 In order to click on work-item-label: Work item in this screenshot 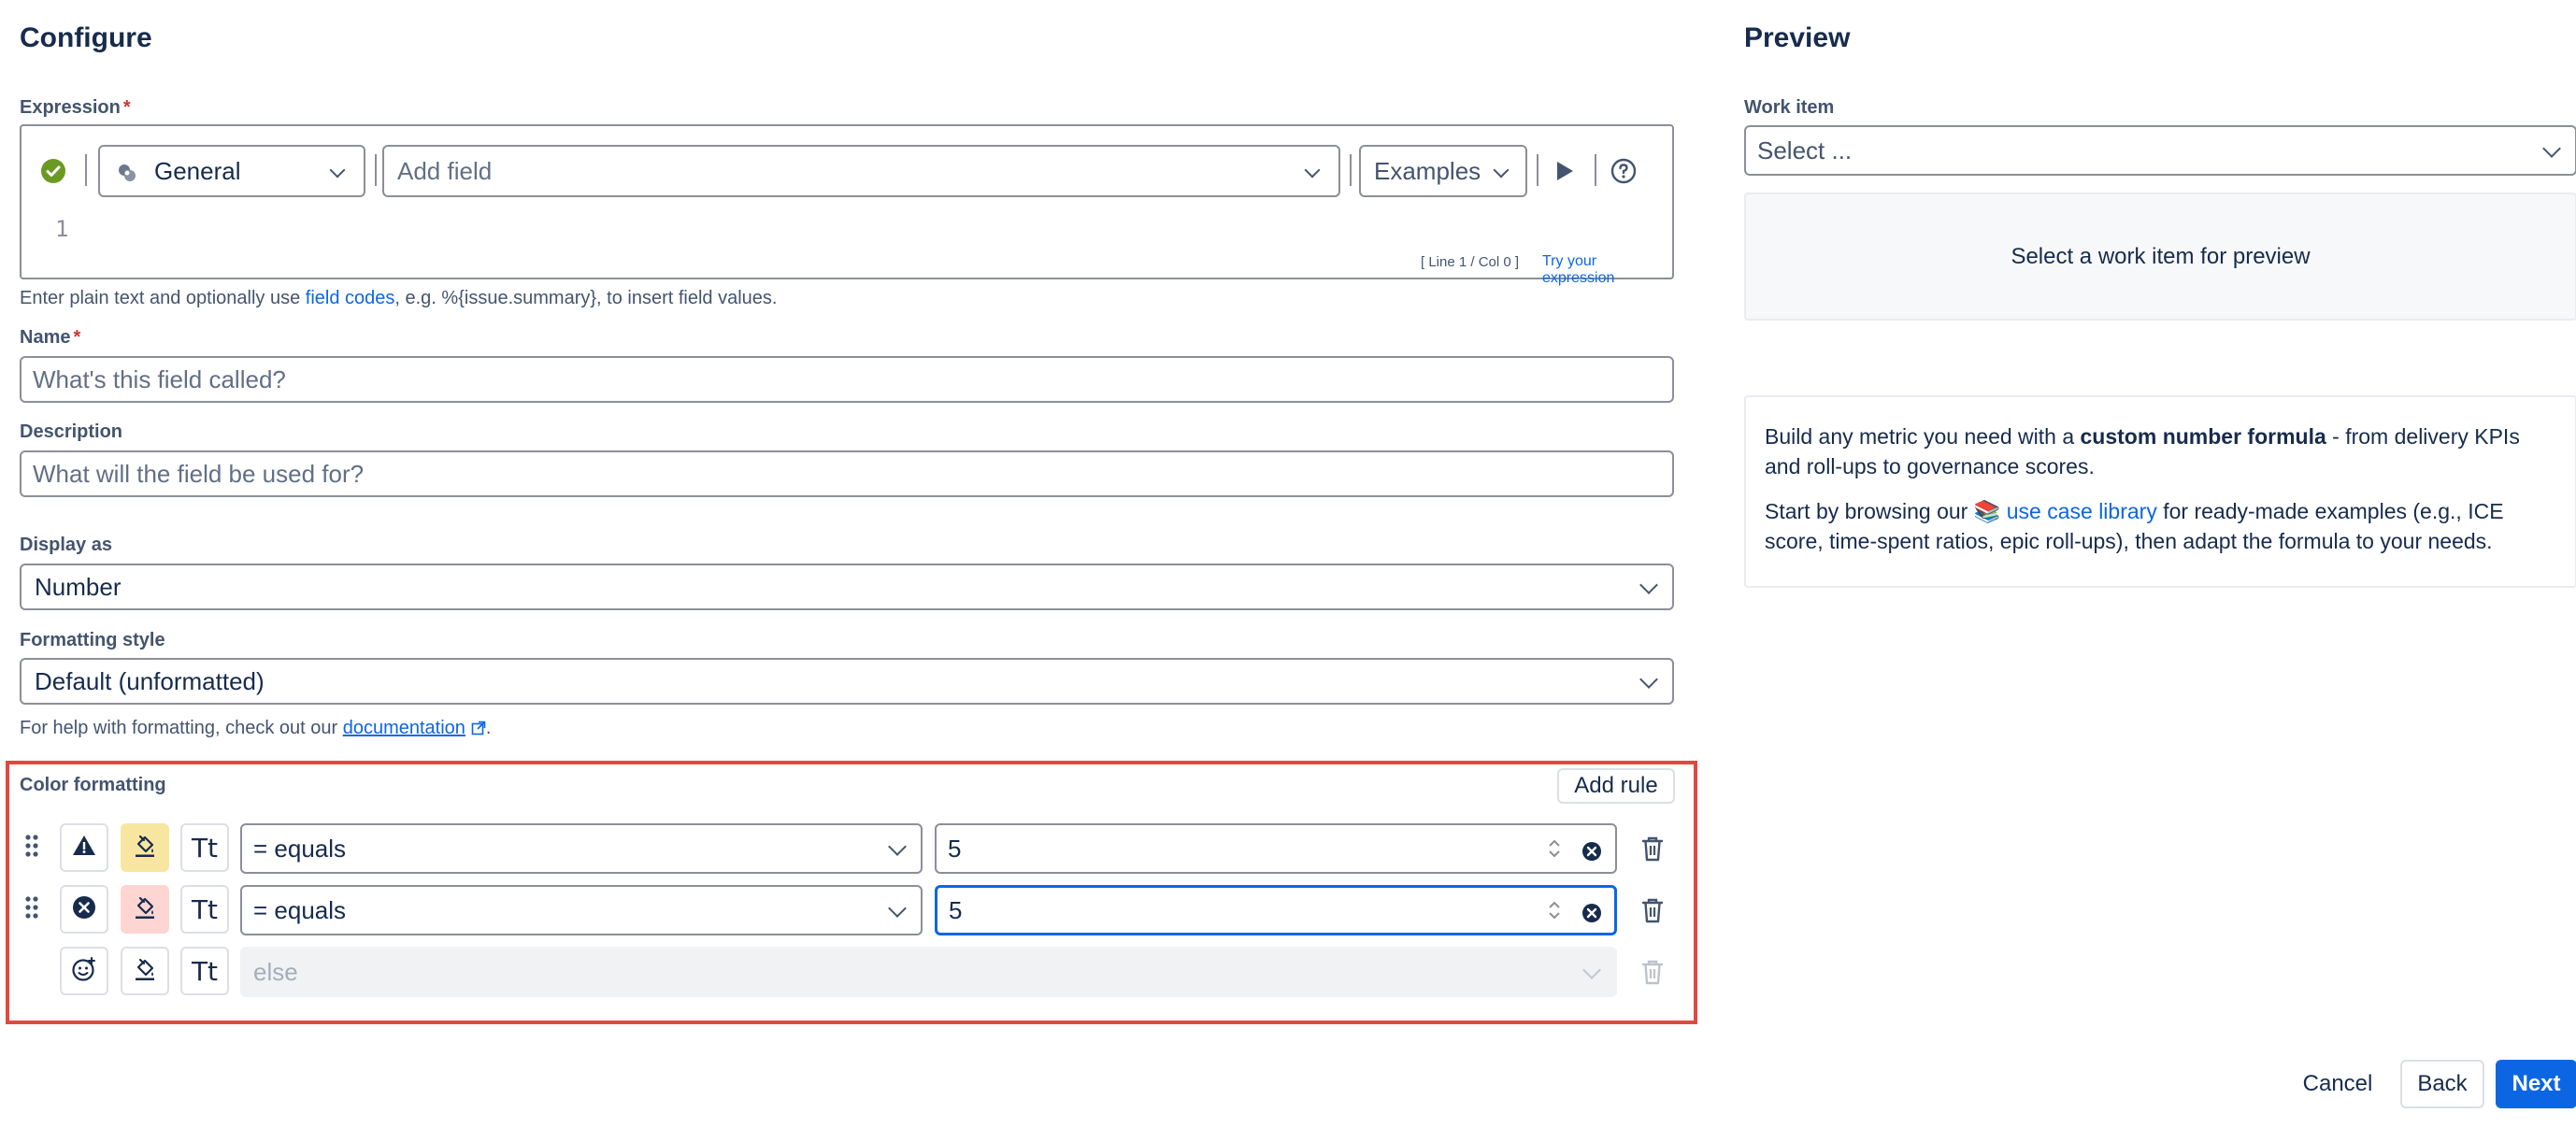, I will do `click(1789, 108)`.